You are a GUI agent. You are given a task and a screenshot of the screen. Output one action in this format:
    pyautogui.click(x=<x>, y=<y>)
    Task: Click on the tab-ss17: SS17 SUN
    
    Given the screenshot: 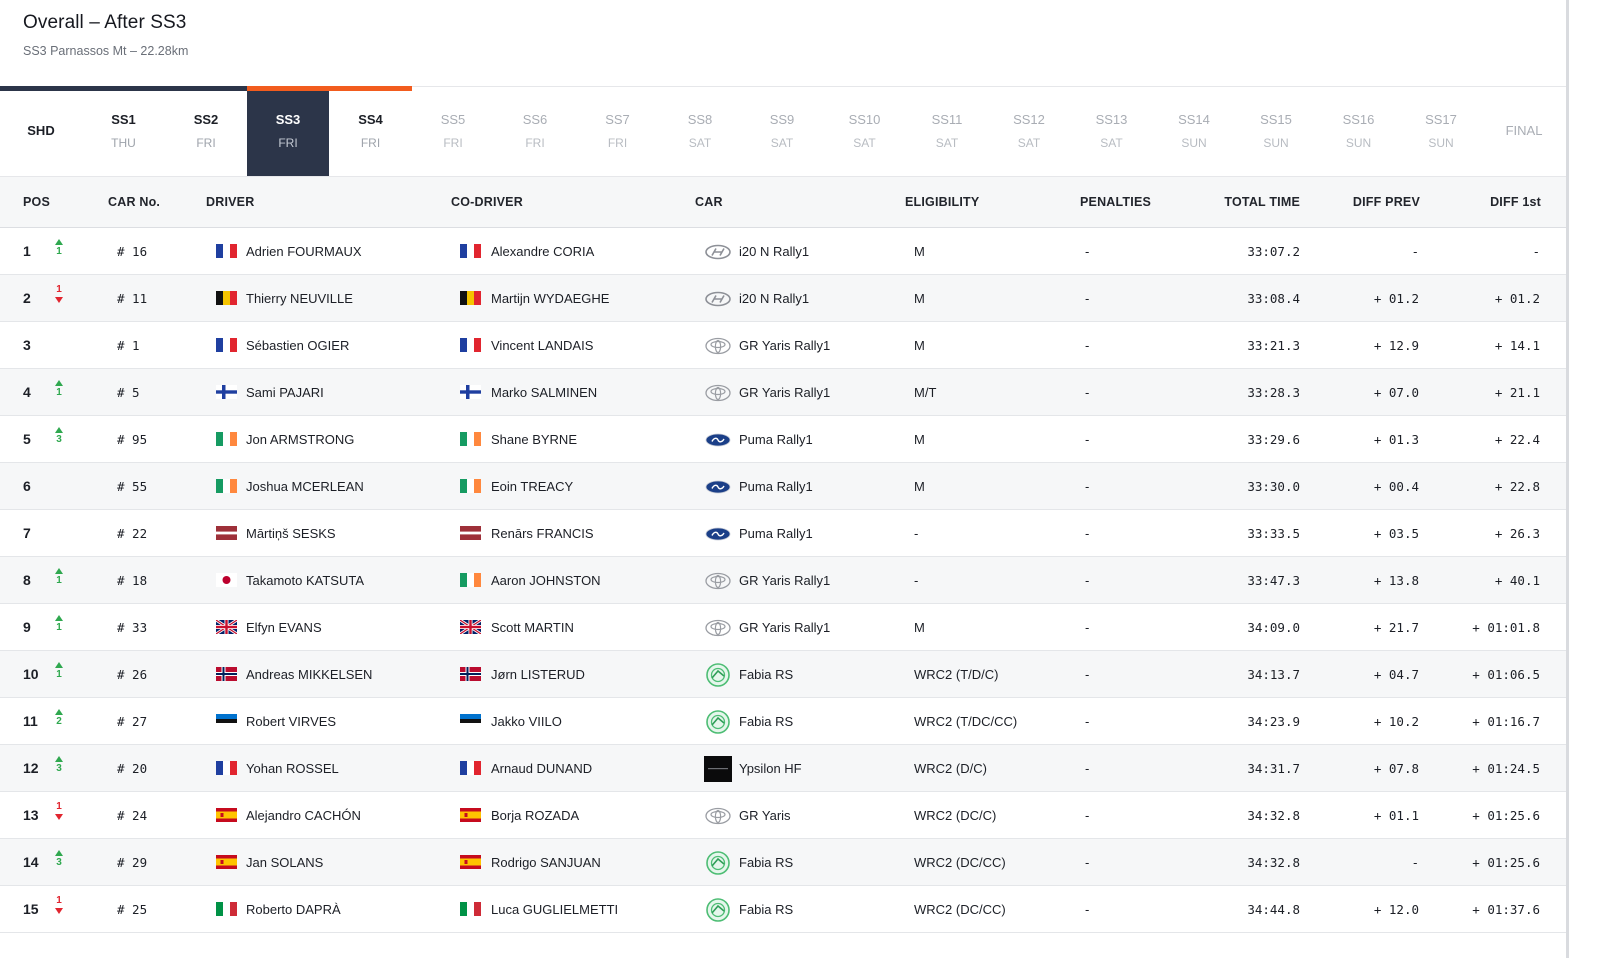 What is the action you would take?
    pyautogui.click(x=1441, y=131)
    